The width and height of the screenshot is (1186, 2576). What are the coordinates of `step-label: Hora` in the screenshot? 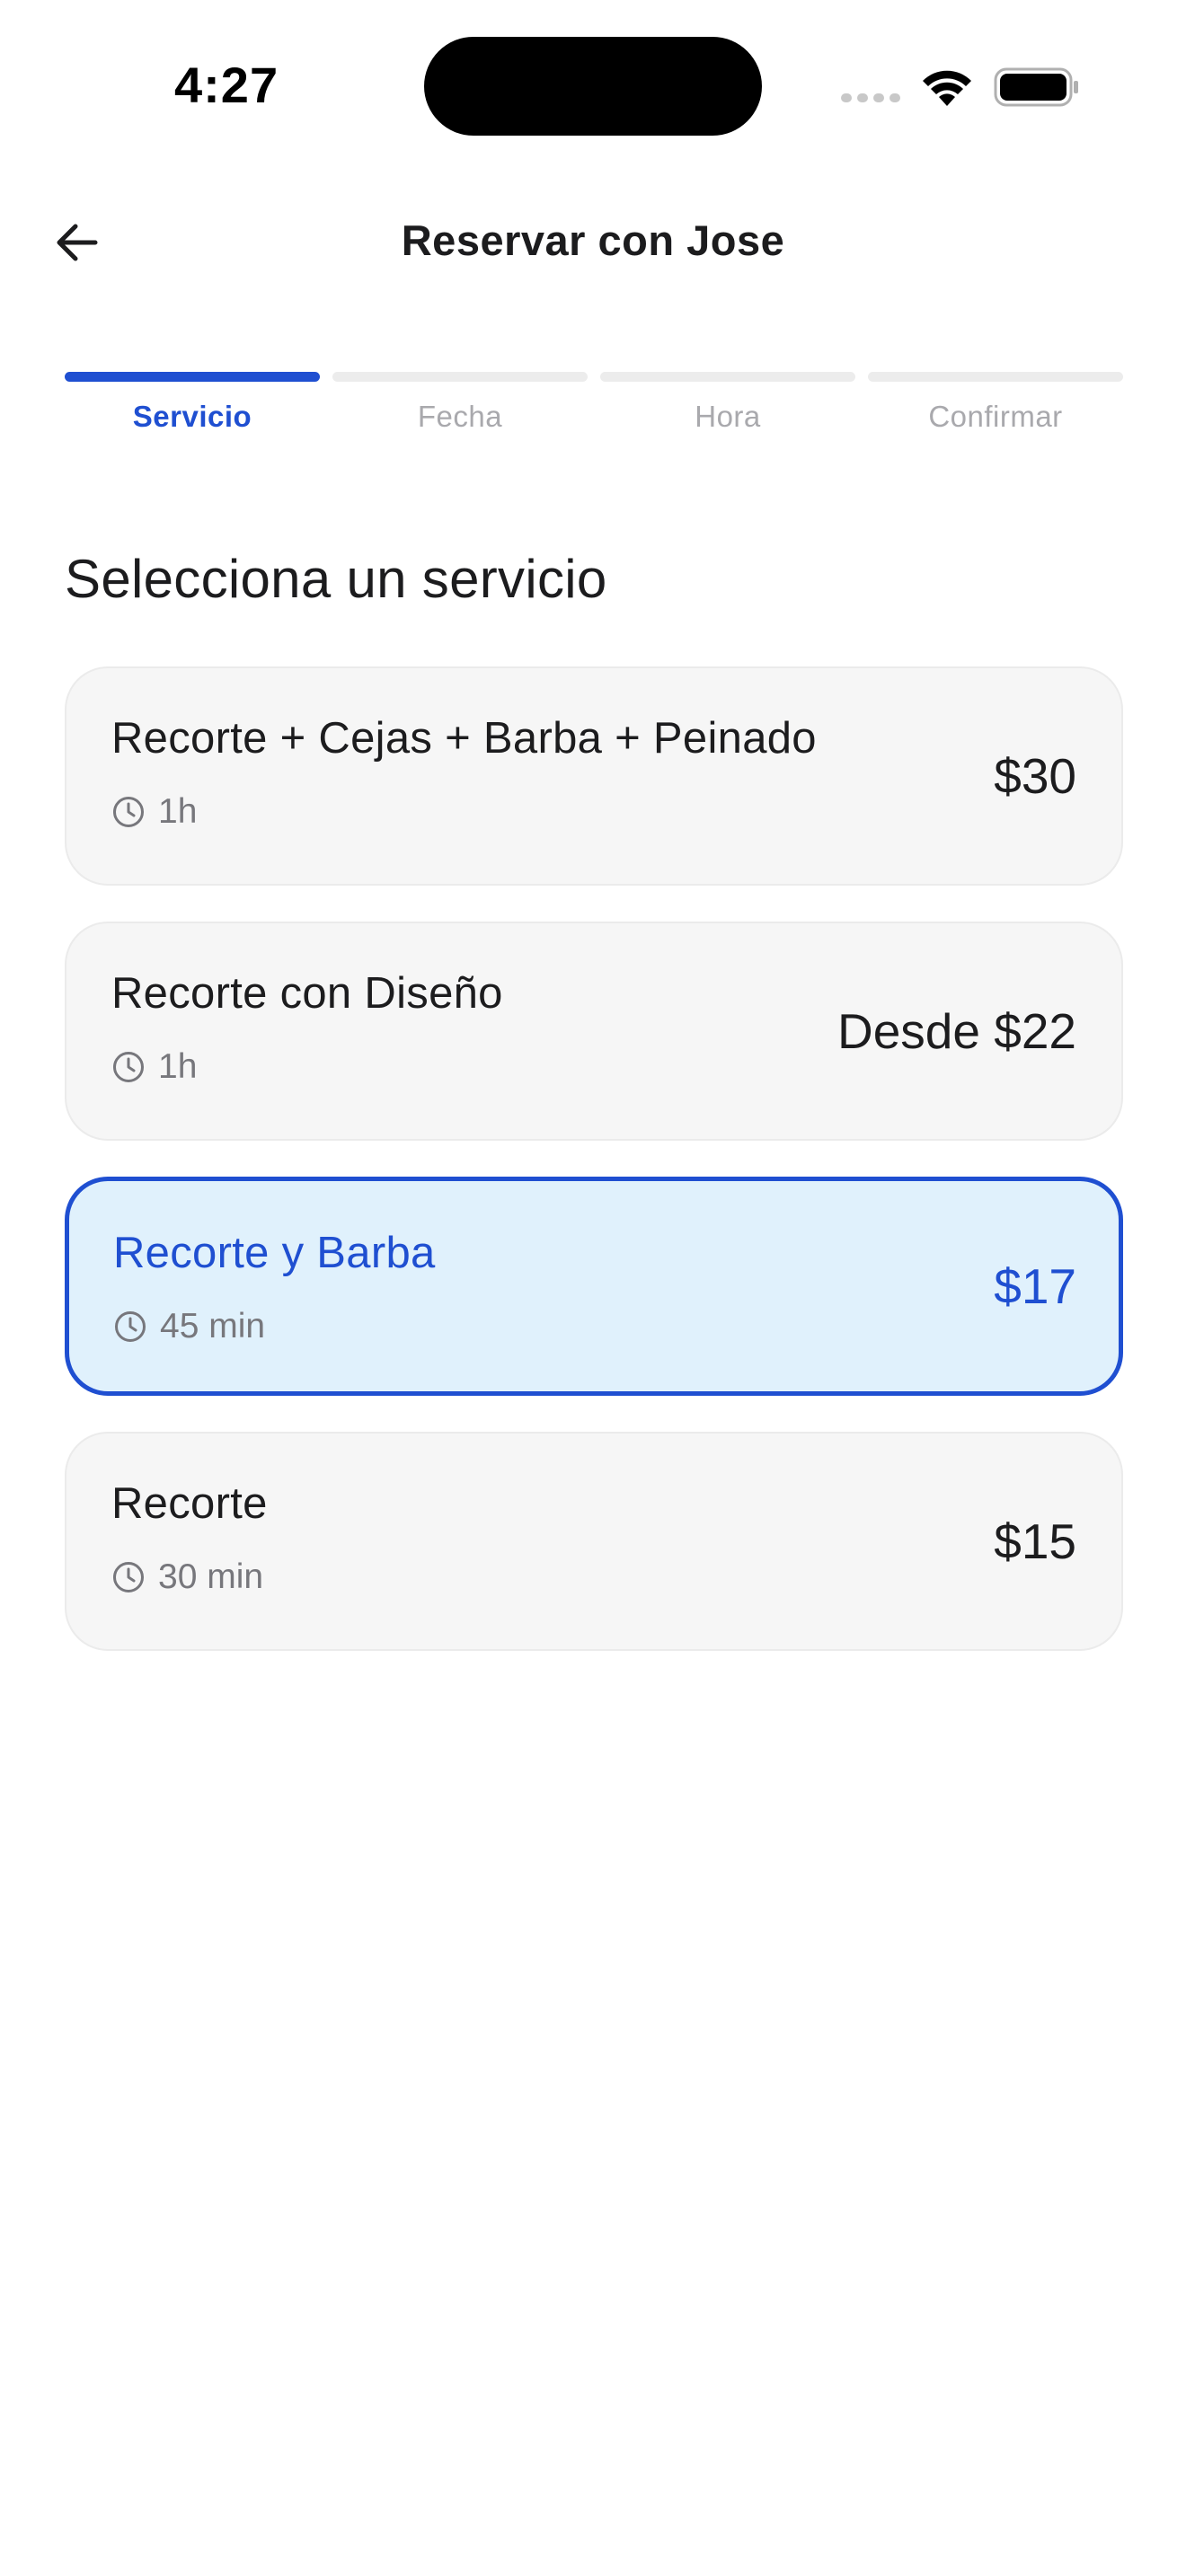 It's located at (728, 416).